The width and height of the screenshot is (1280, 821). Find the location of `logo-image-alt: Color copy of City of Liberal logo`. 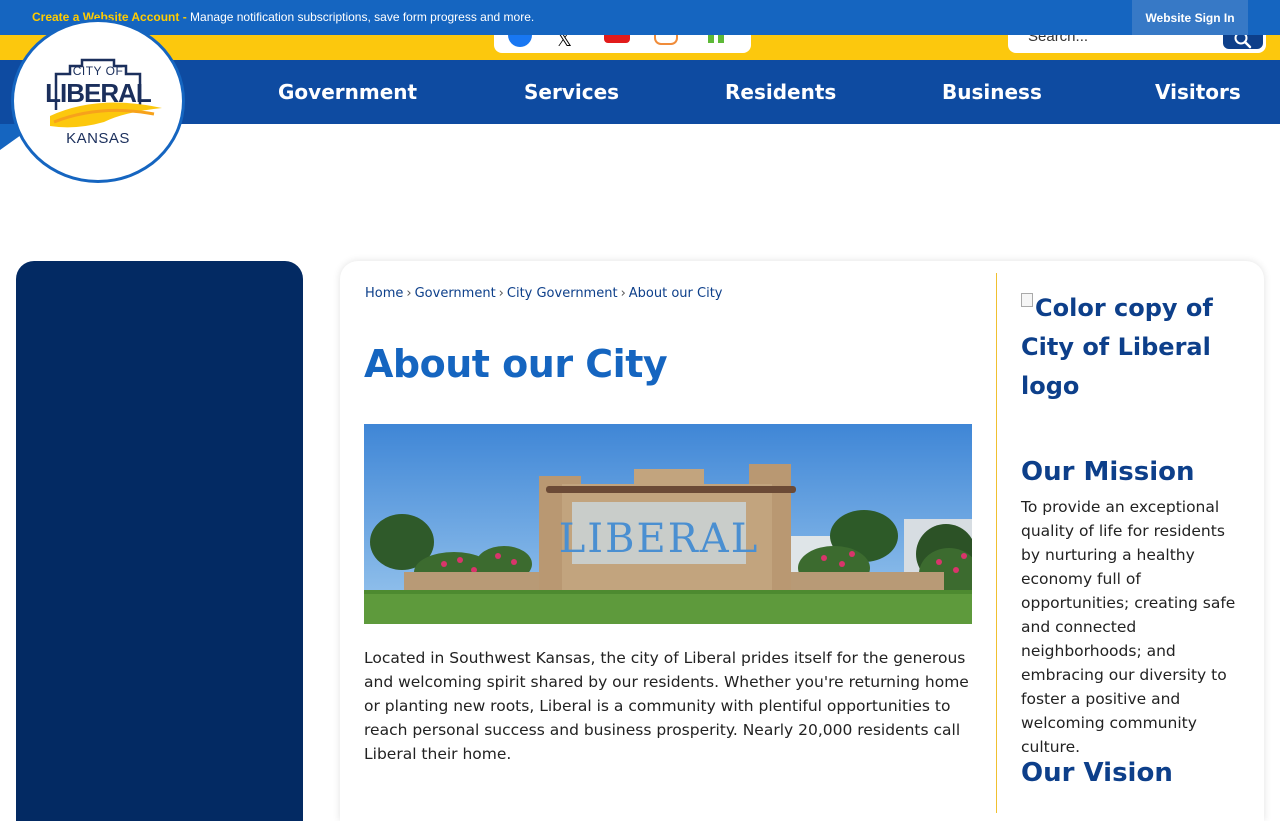

logo-image-alt: Color copy of City of Liberal logo is located at coordinates (1131, 347).